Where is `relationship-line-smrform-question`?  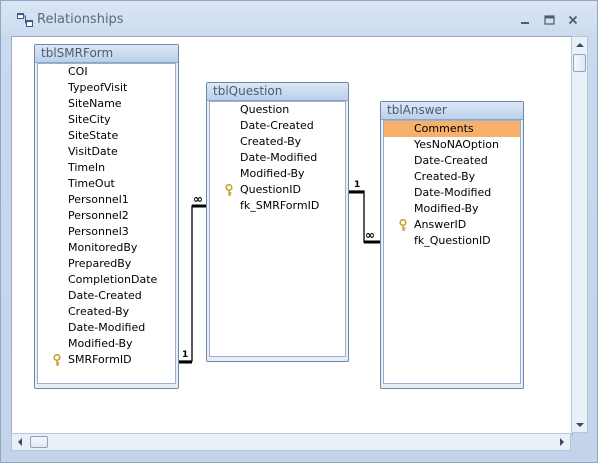
relationship-line-smrform-question is located at coordinates (192, 284).